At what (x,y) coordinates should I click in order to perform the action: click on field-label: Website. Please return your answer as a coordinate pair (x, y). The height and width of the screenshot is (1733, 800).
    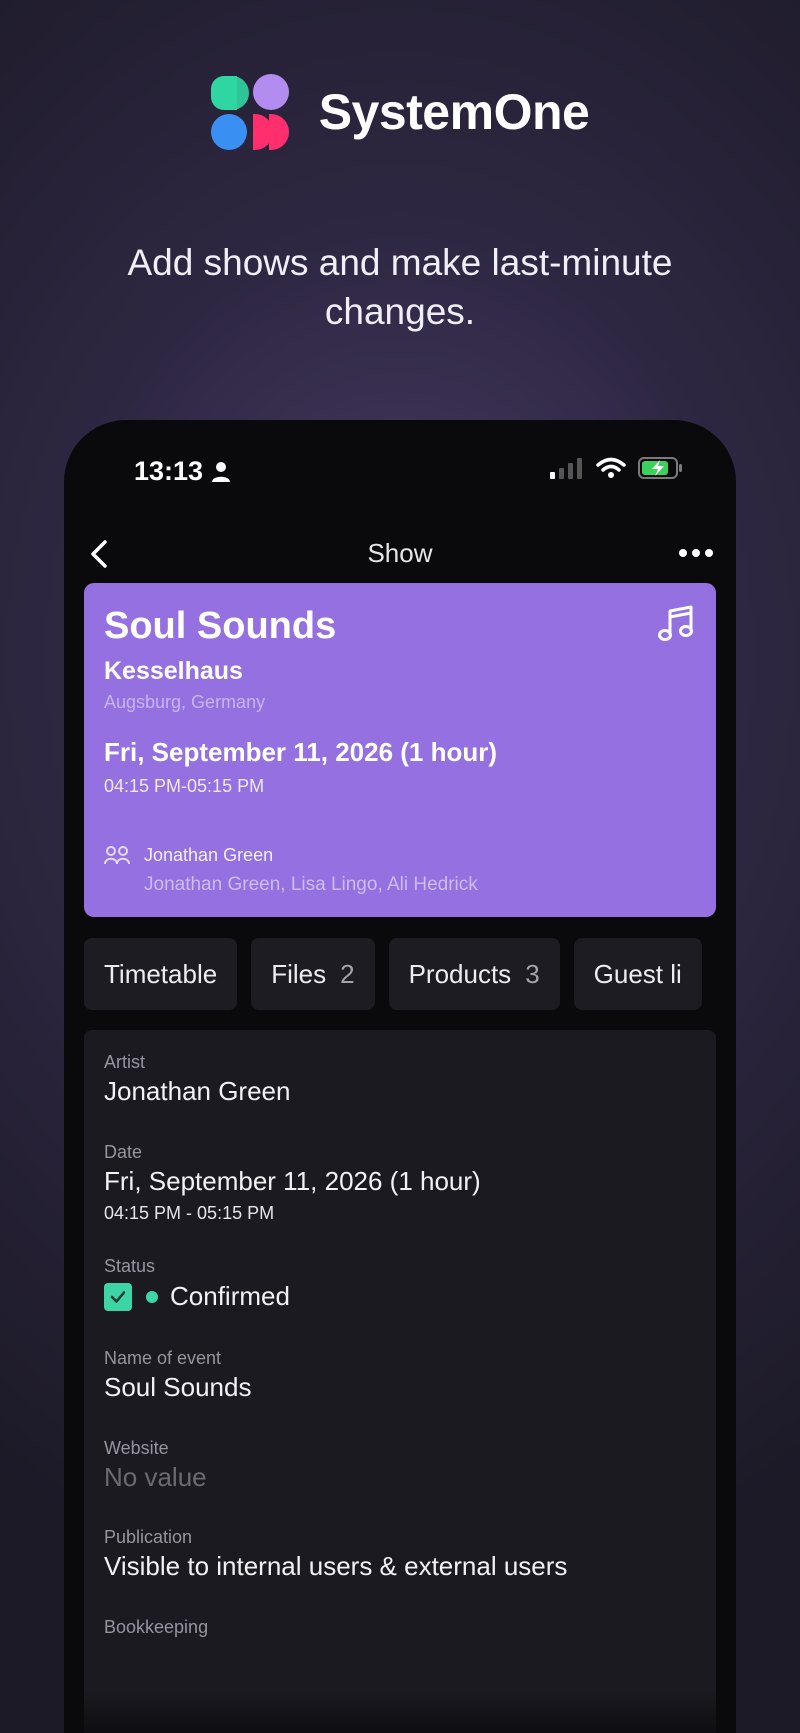
    Looking at the image, I should click on (136, 1448).